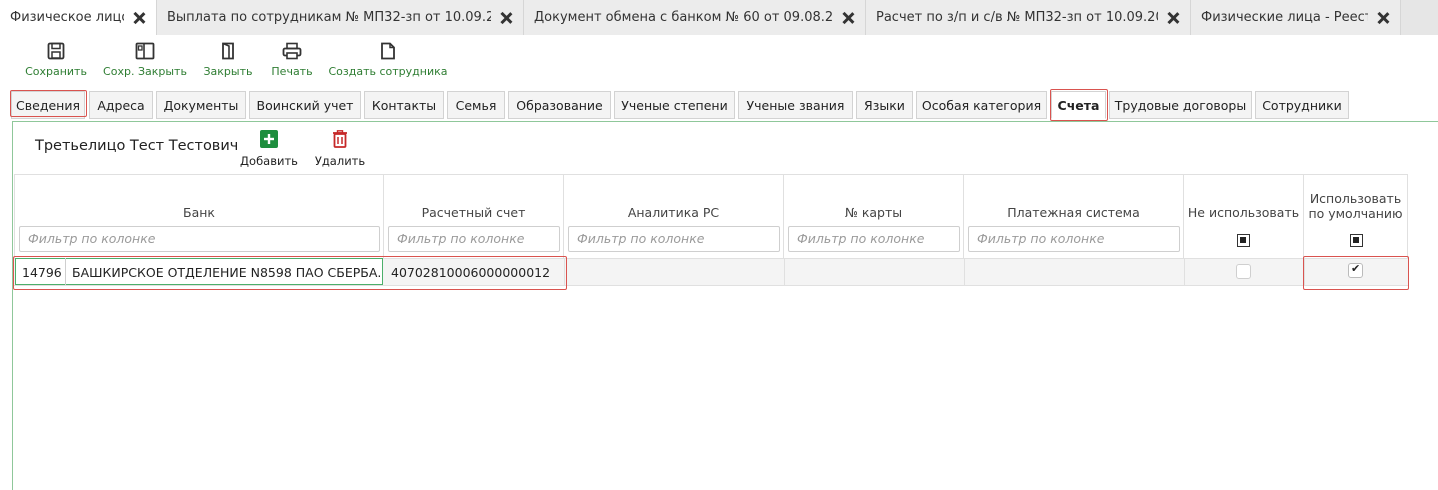 This screenshot has width=1438, height=490. Describe the element at coordinates (674, 272) in the screenshot. I see `analytics-cell` at that location.